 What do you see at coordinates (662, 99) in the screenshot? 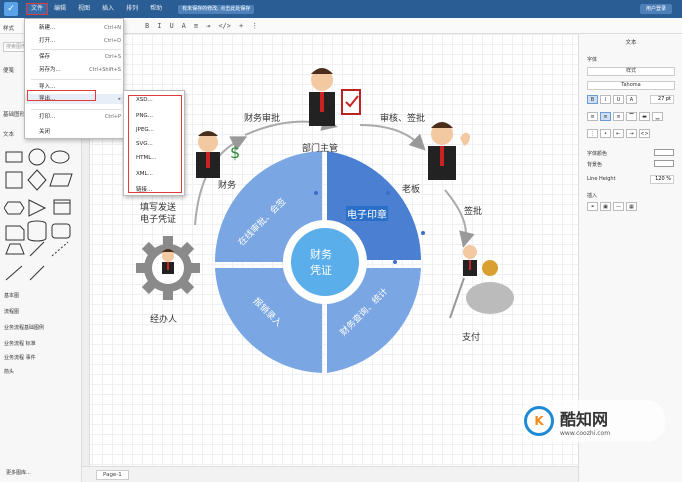
I see `font-size-input: 27 pt` at bounding box center [662, 99].